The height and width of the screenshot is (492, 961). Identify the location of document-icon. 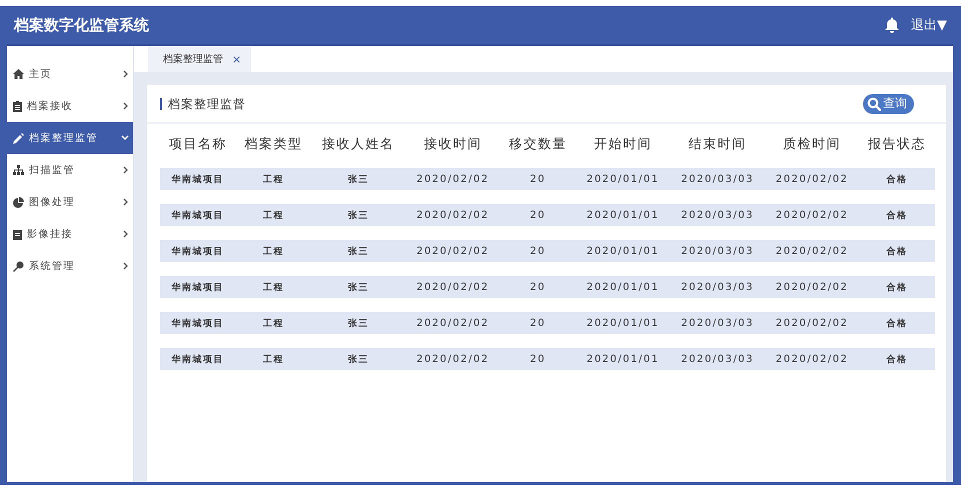
(17, 106).